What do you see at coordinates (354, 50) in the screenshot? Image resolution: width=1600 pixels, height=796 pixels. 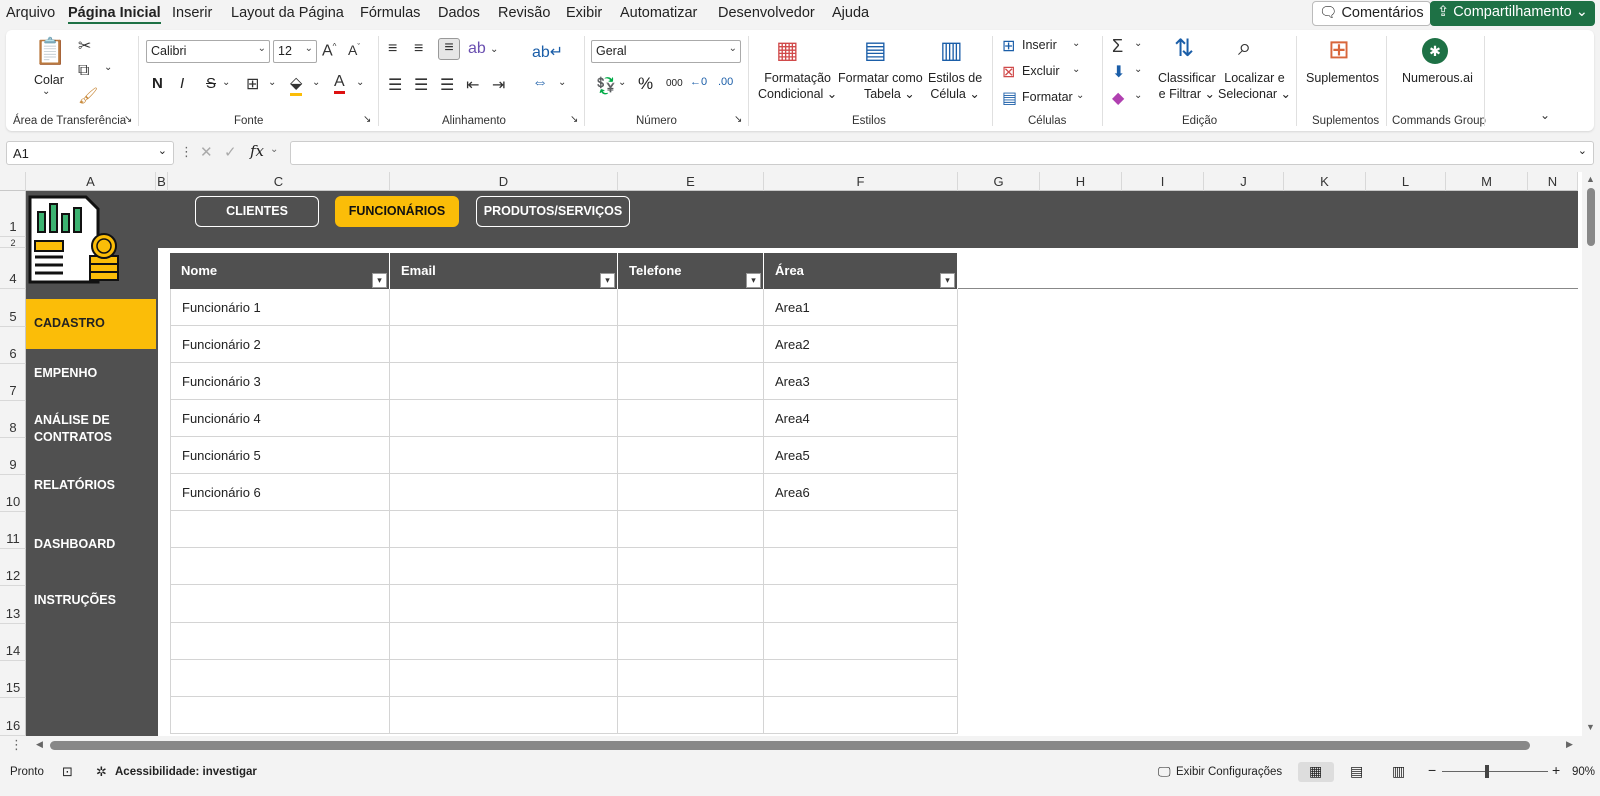 I see `decrease-font-icon: Aˇ` at bounding box center [354, 50].